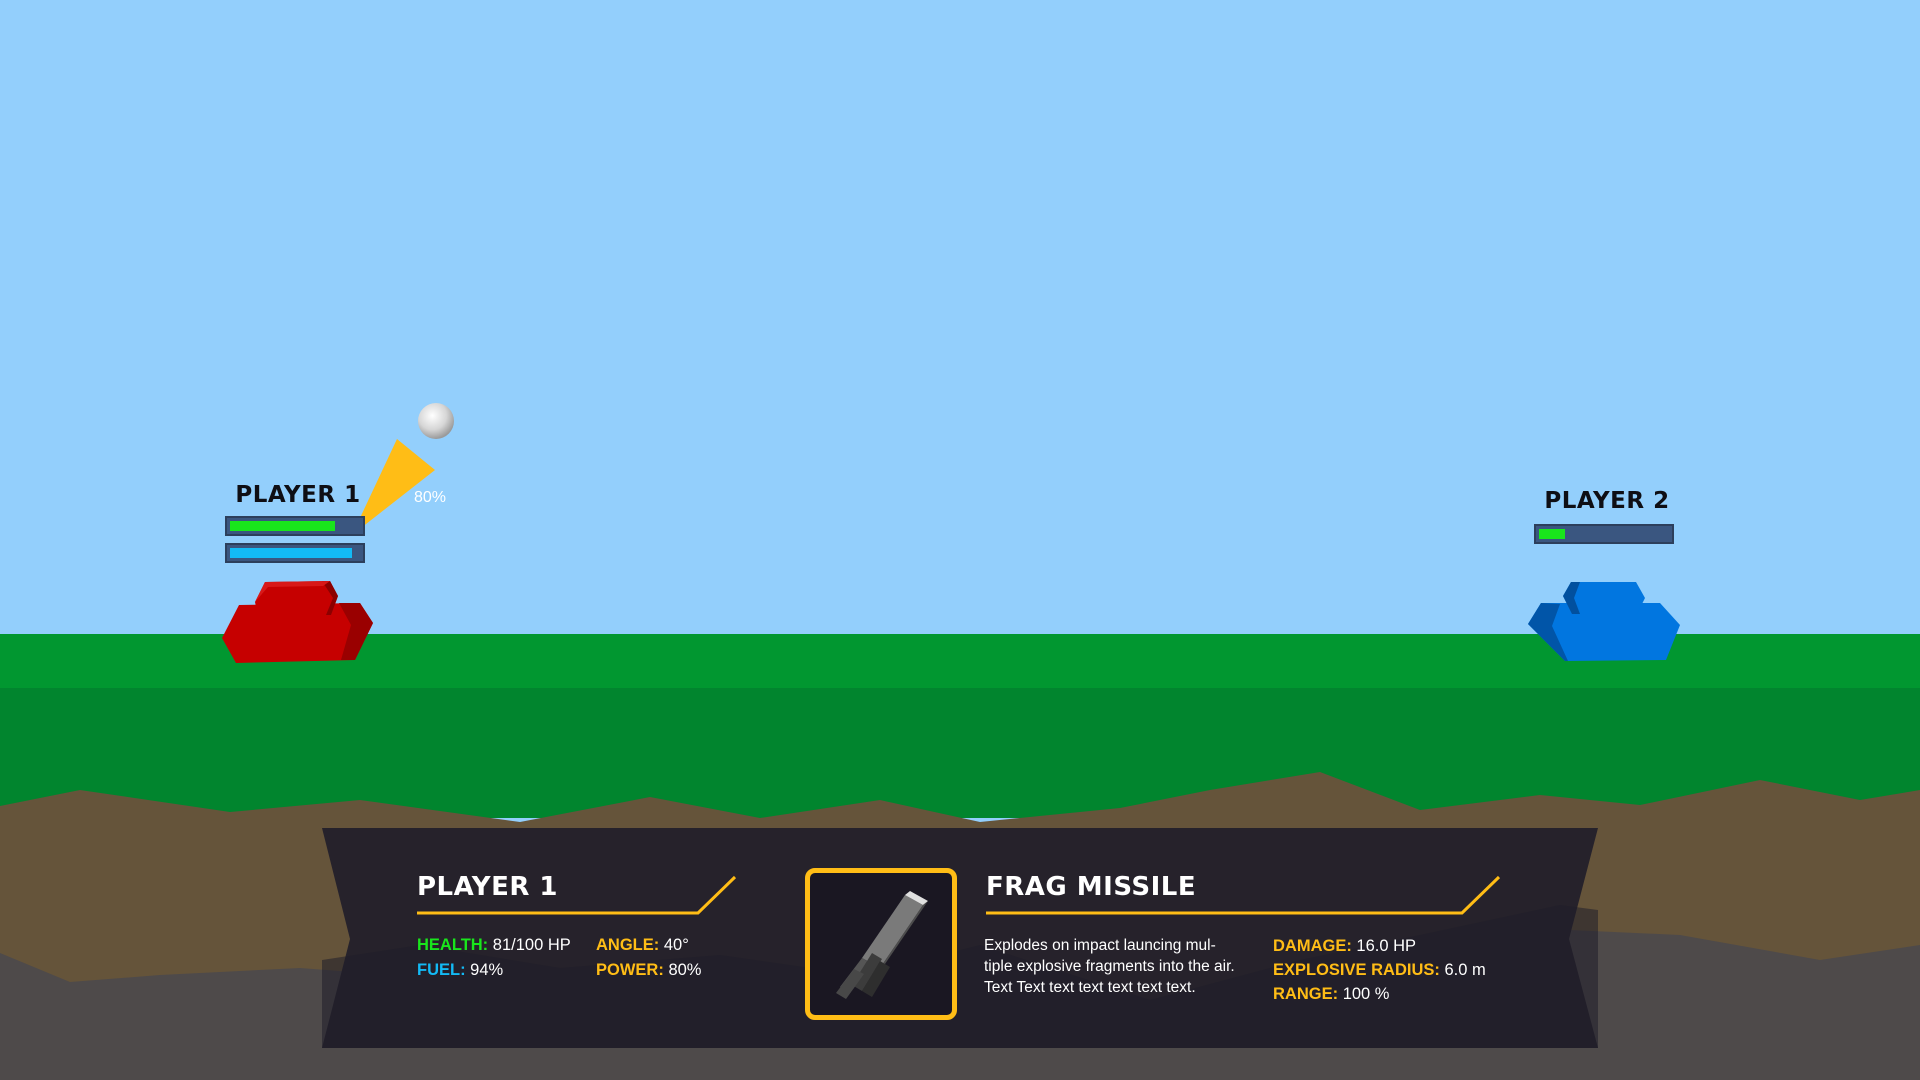 Image resolution: width=1920 pixels, height=1080 pixels. Describe the element at coordinates (960, 938) in the screenshot. I see `hud-panel` at that location.